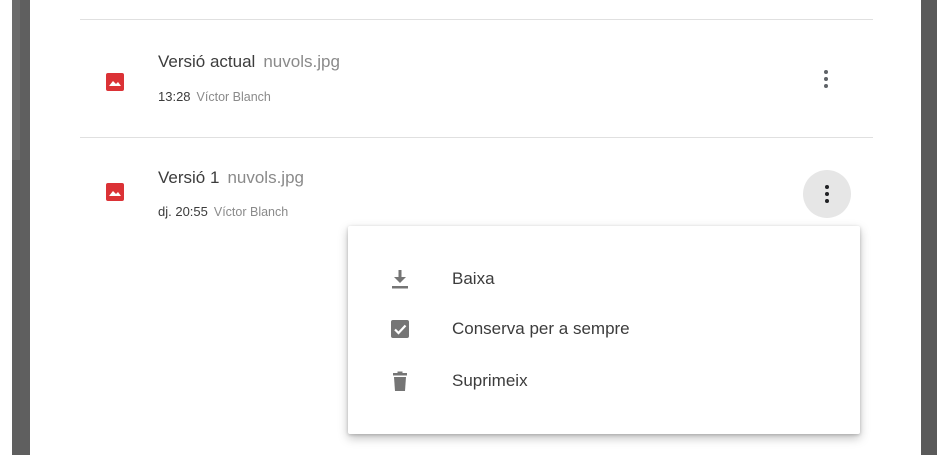  What do you see at coordinates (929, 227) in the screenshot?
I see `backdrop-right-edge` at bounding box center [929, 227].